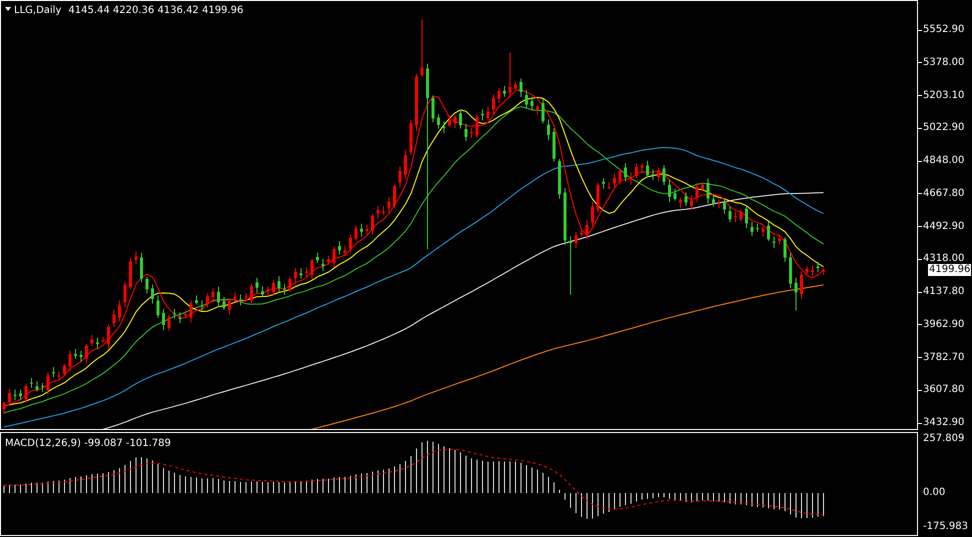  I want to click on macd-axis-label: -175.983, so click(945, 527).